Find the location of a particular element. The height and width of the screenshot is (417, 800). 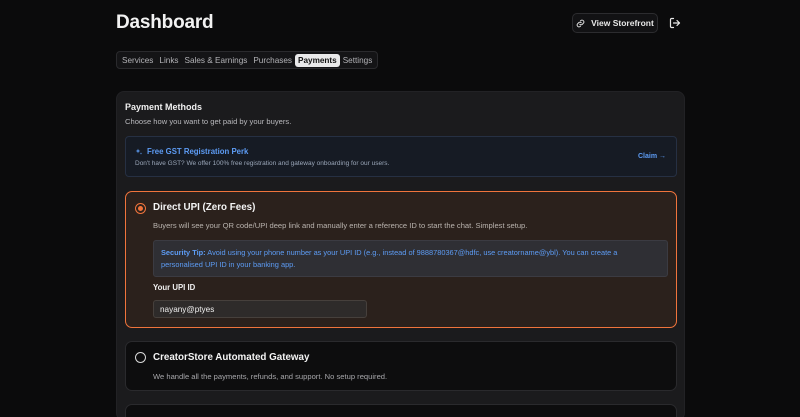

perk-title-row: Free GST Registration Perk is located at coordinates (191, 151).